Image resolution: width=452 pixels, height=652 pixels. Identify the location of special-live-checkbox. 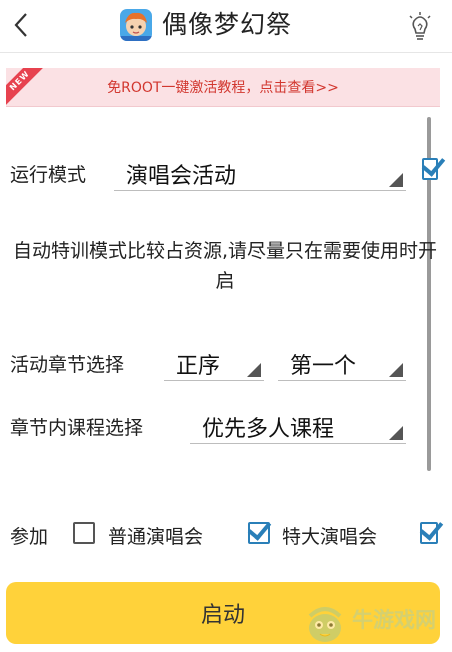
(259, 530).